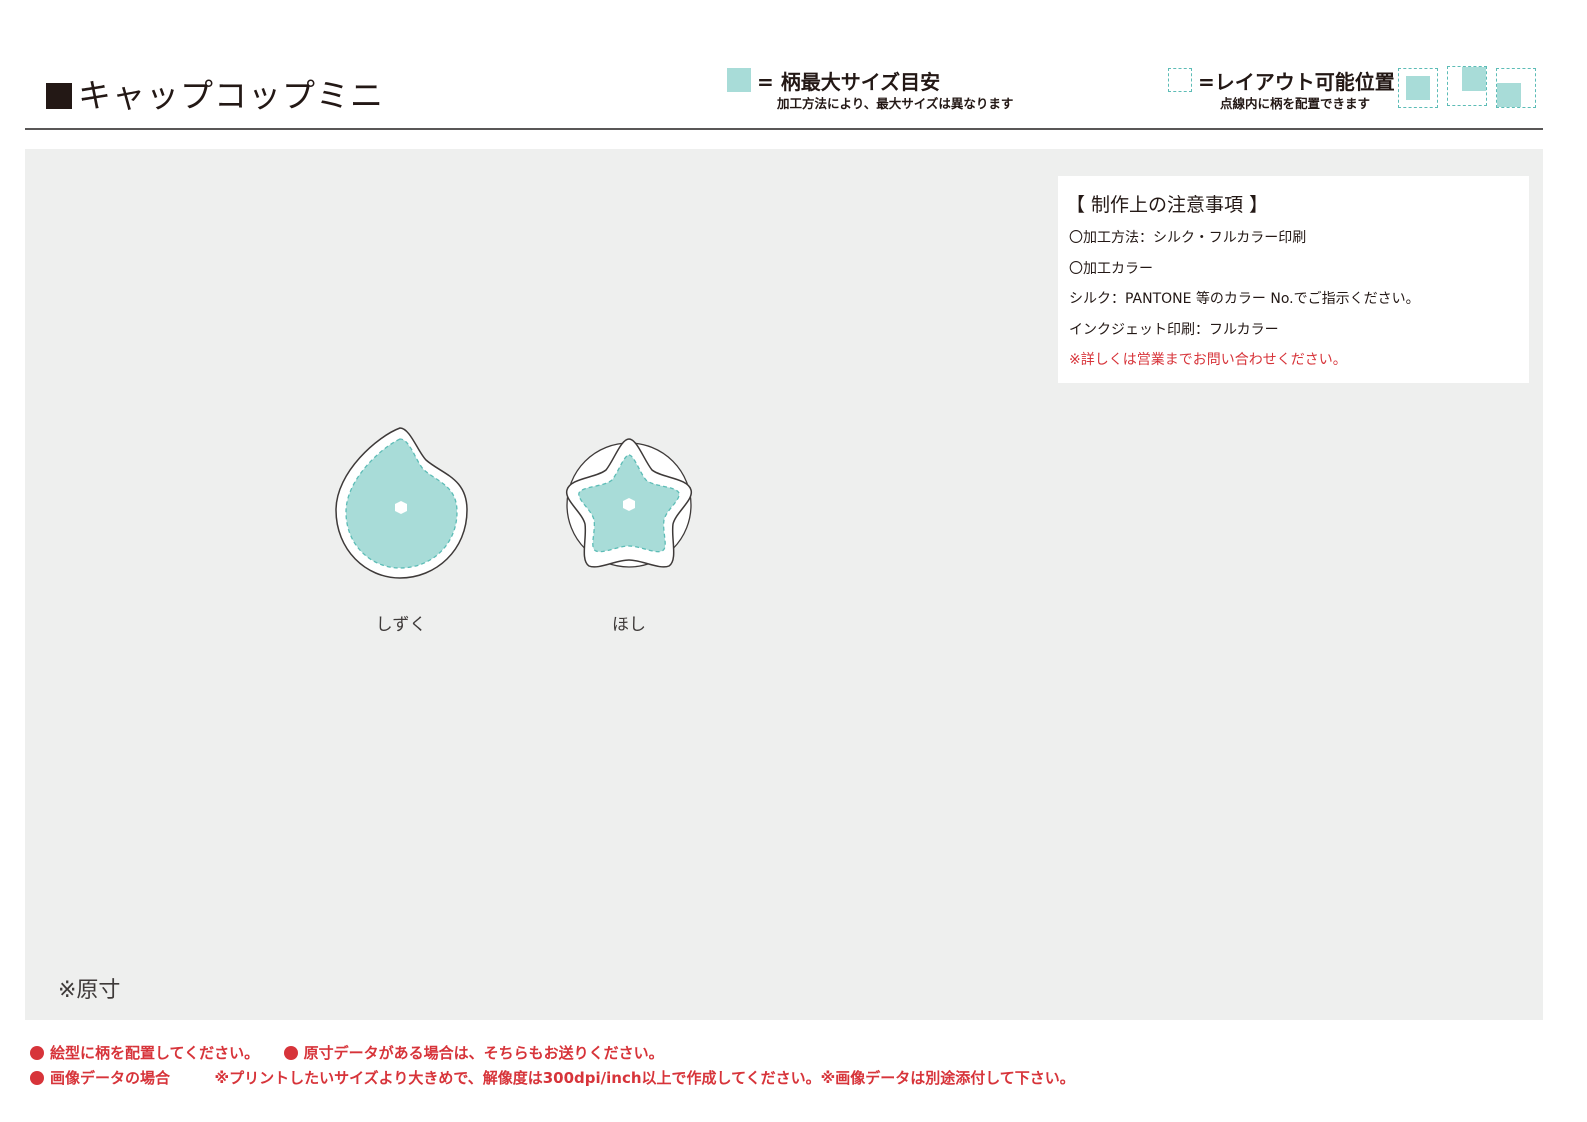 The height and width of the screenshot is (1122, 1587). I want to click on star-shape-icon, so click(629, 503).